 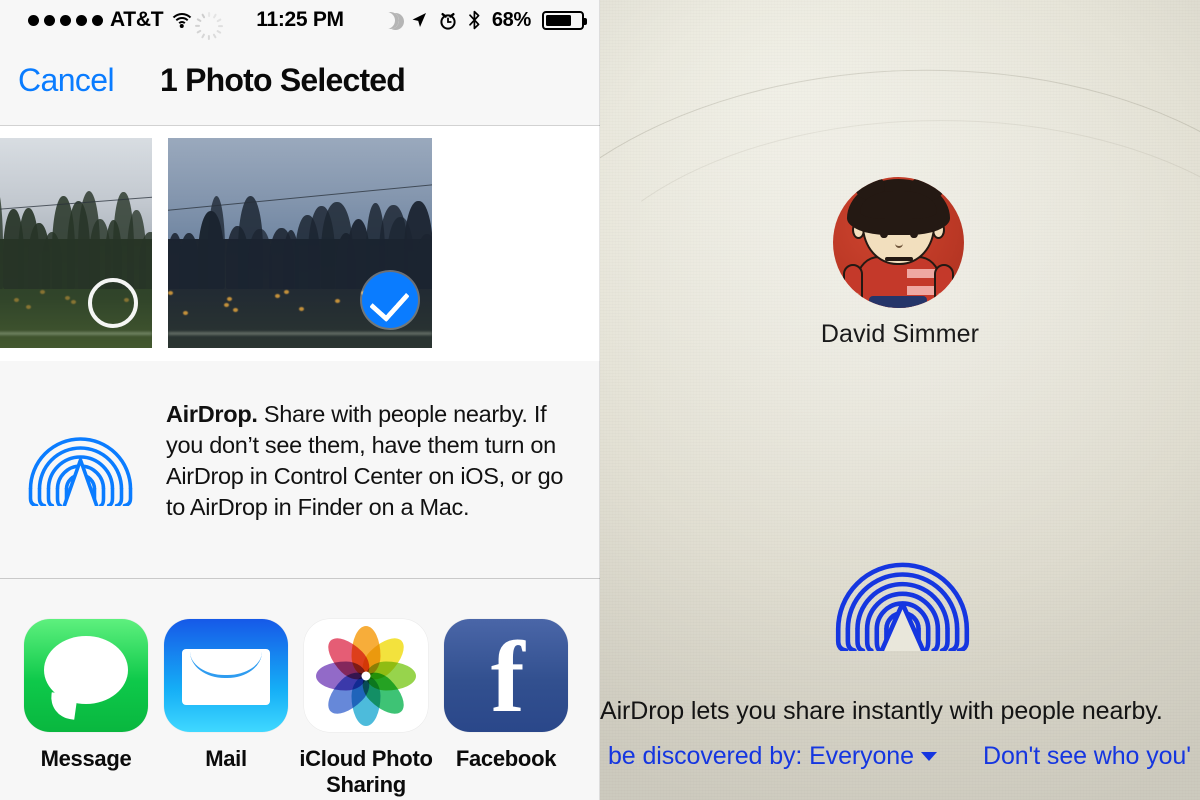 I want to click on share-sheet-navbar: Cancel 1 Photo Selected, so click(x=300, y=83).